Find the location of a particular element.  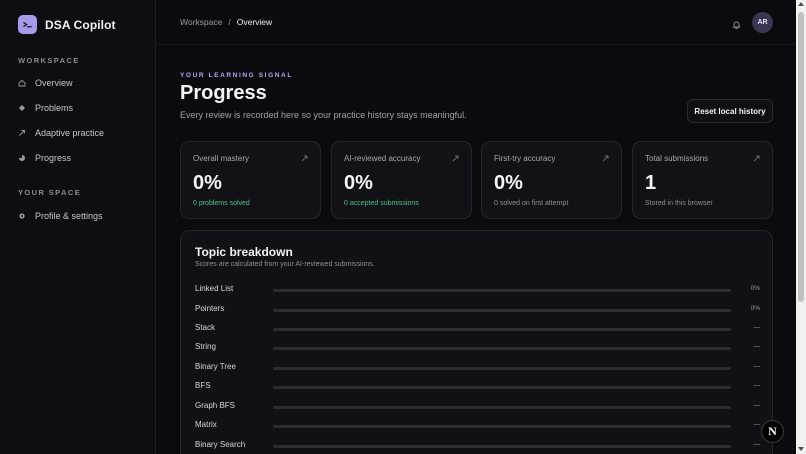

sidebar-item-label: Adaptive practice is located at coordinates (70, 133).